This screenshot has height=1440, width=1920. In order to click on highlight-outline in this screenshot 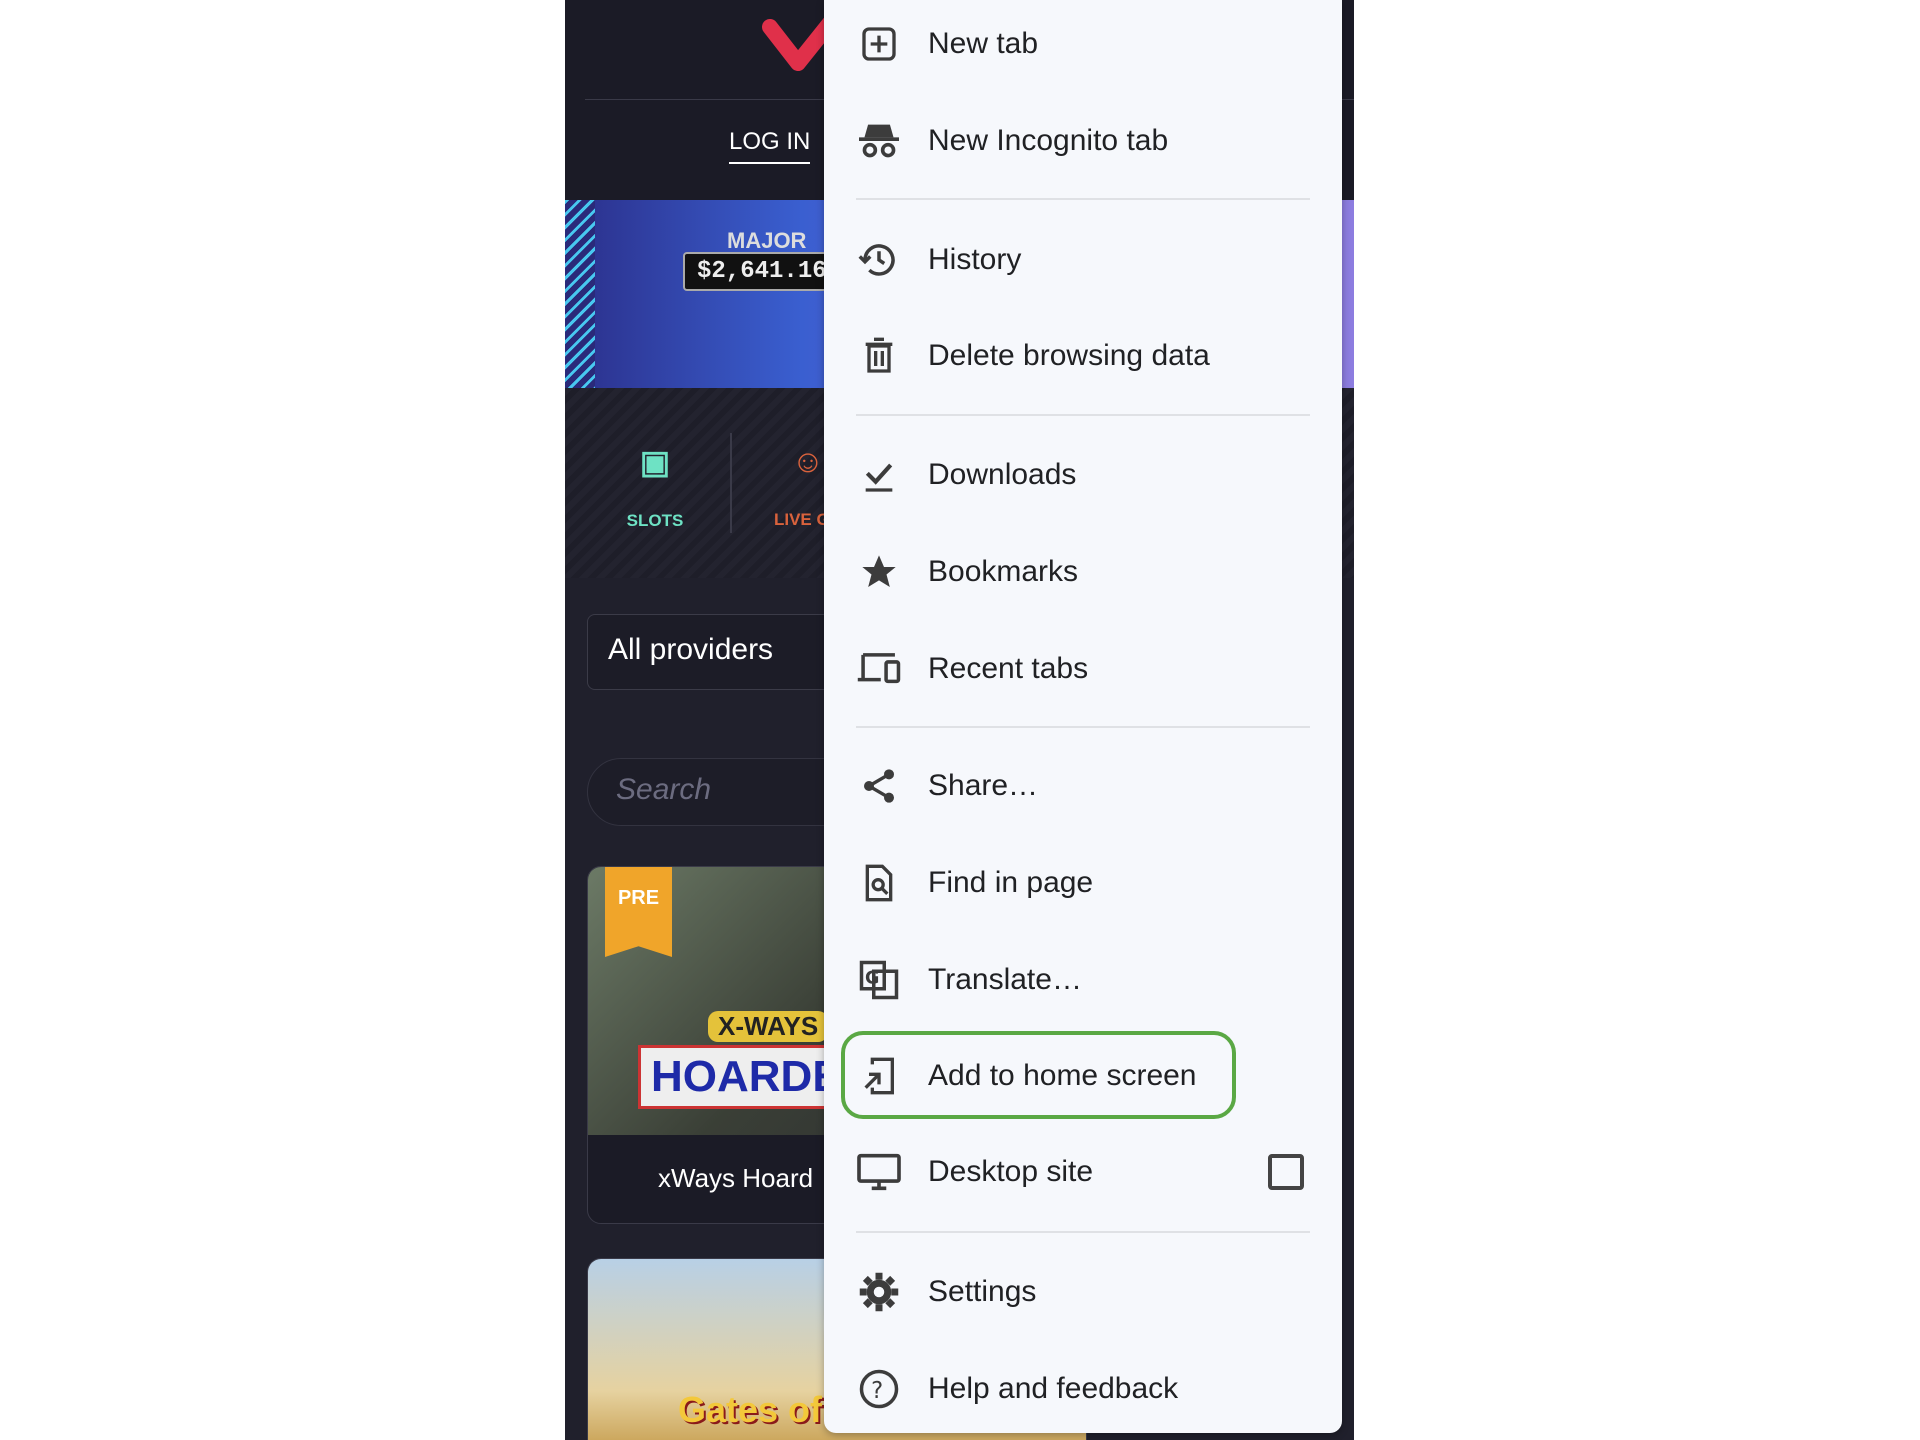, I will do `click(1038, 1075)`.